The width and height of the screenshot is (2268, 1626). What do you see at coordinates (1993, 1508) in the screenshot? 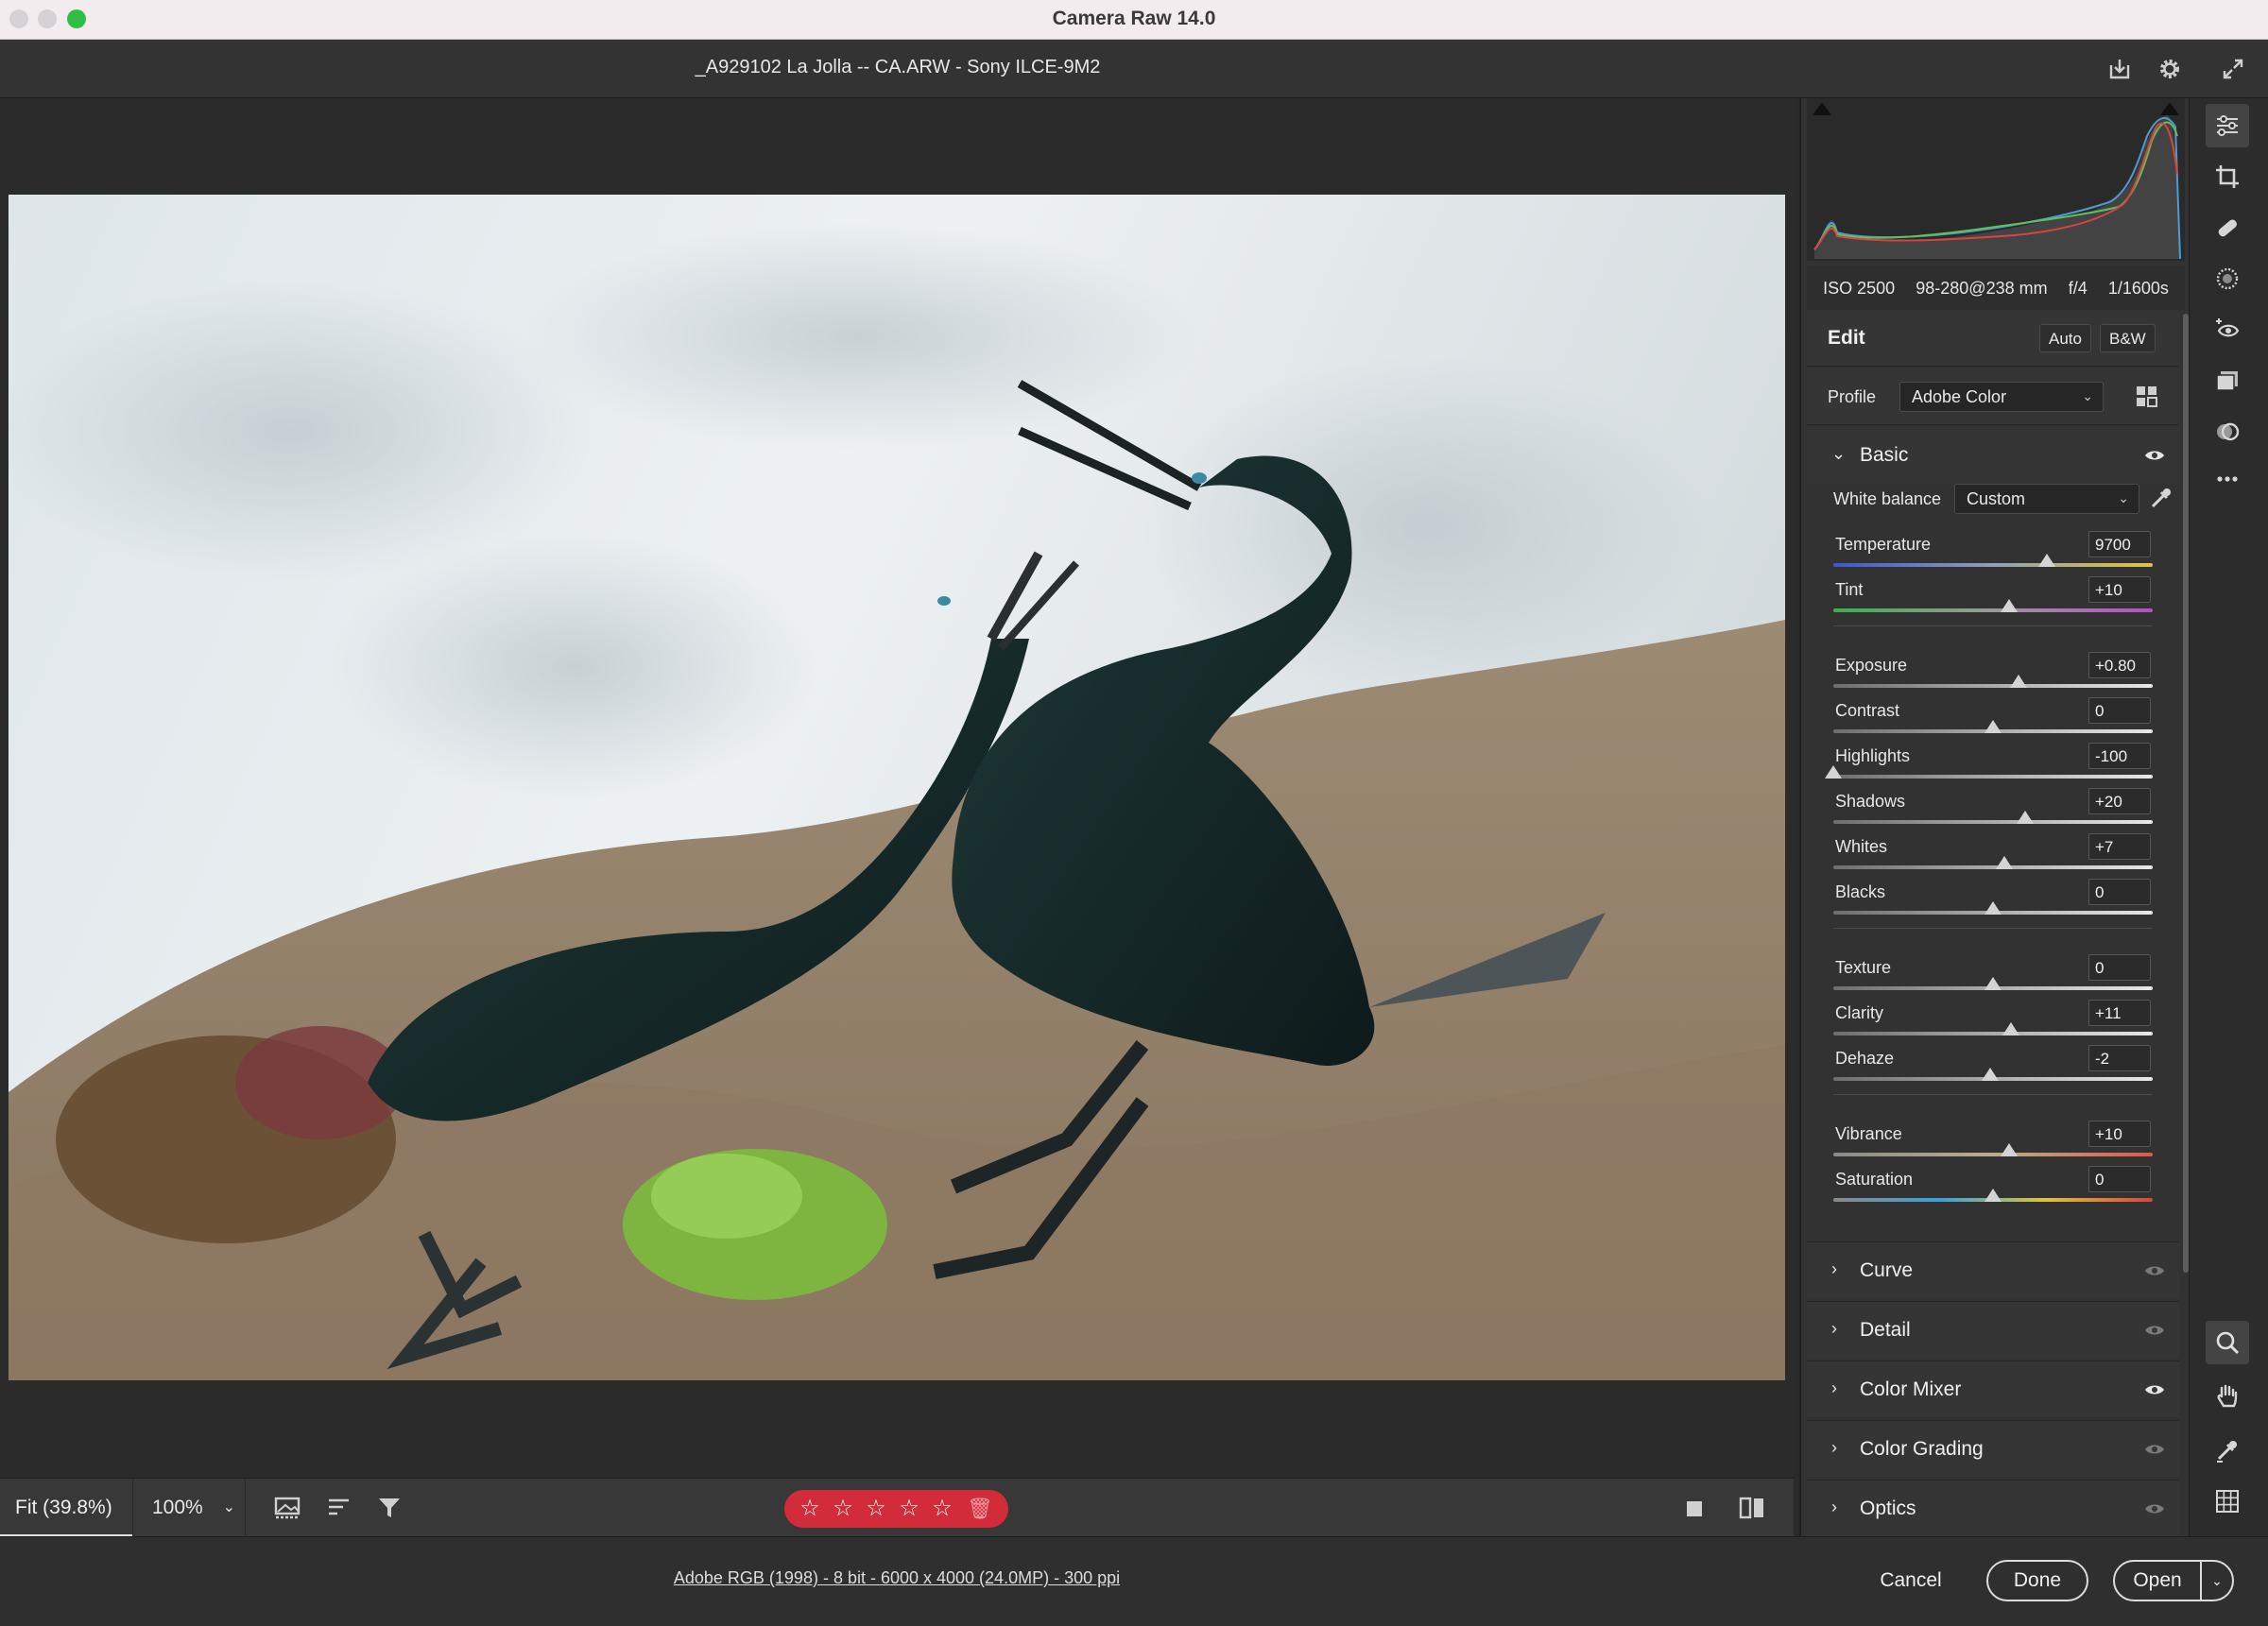
I see `panel-optics: › Optics` at bounding box center [1993, 1508].